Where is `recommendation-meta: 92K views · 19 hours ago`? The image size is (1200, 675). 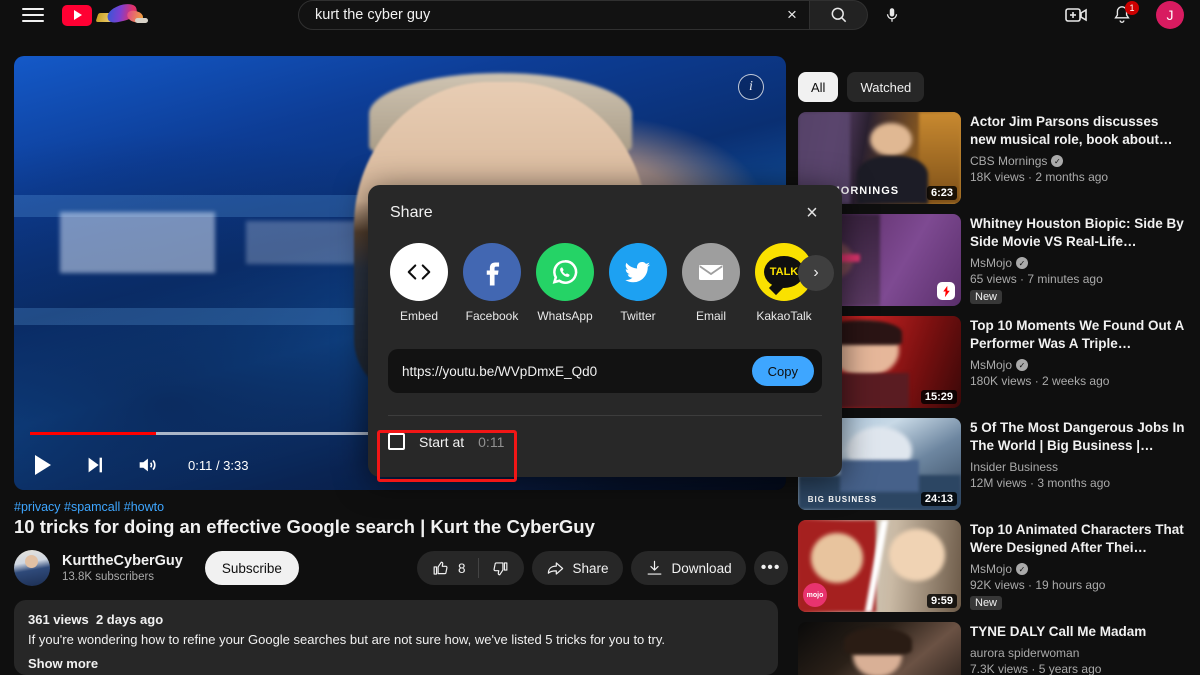
recommendation-meta: 92K views · 19 hours ago is located at coordinates (1038, 585).